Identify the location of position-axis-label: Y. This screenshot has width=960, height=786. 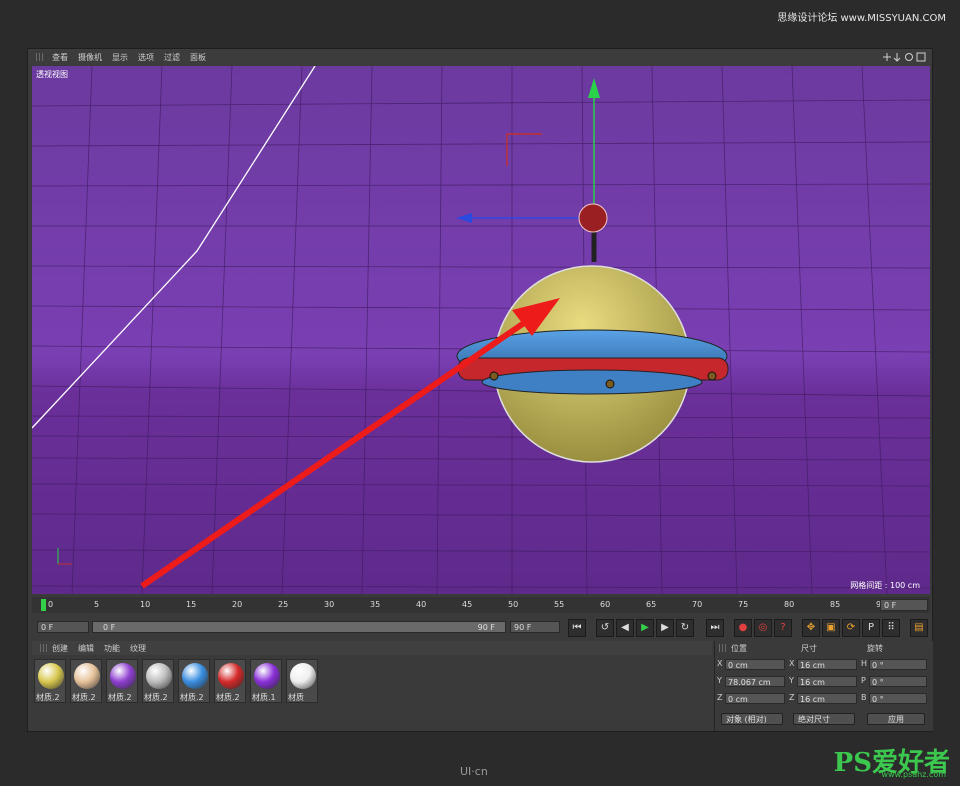
(719, 680).